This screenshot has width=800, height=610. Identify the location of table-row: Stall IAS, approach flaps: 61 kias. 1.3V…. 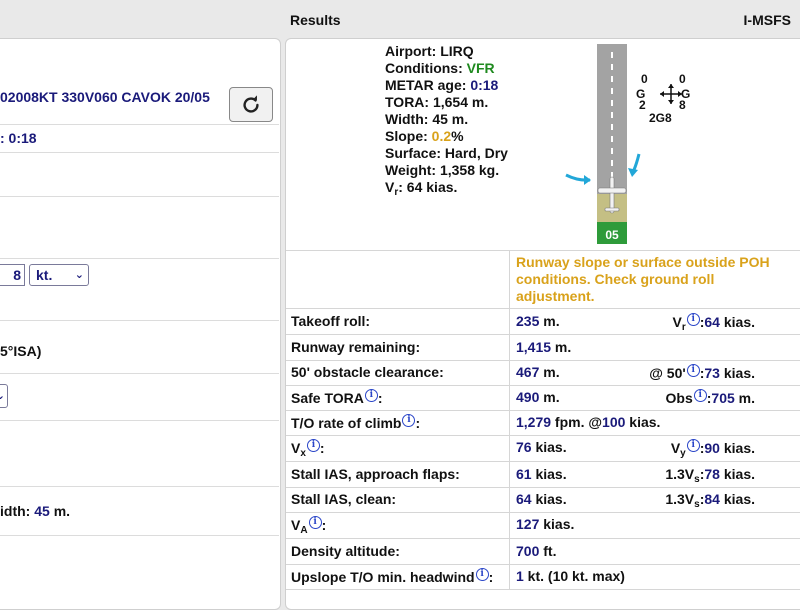
(543, 475).